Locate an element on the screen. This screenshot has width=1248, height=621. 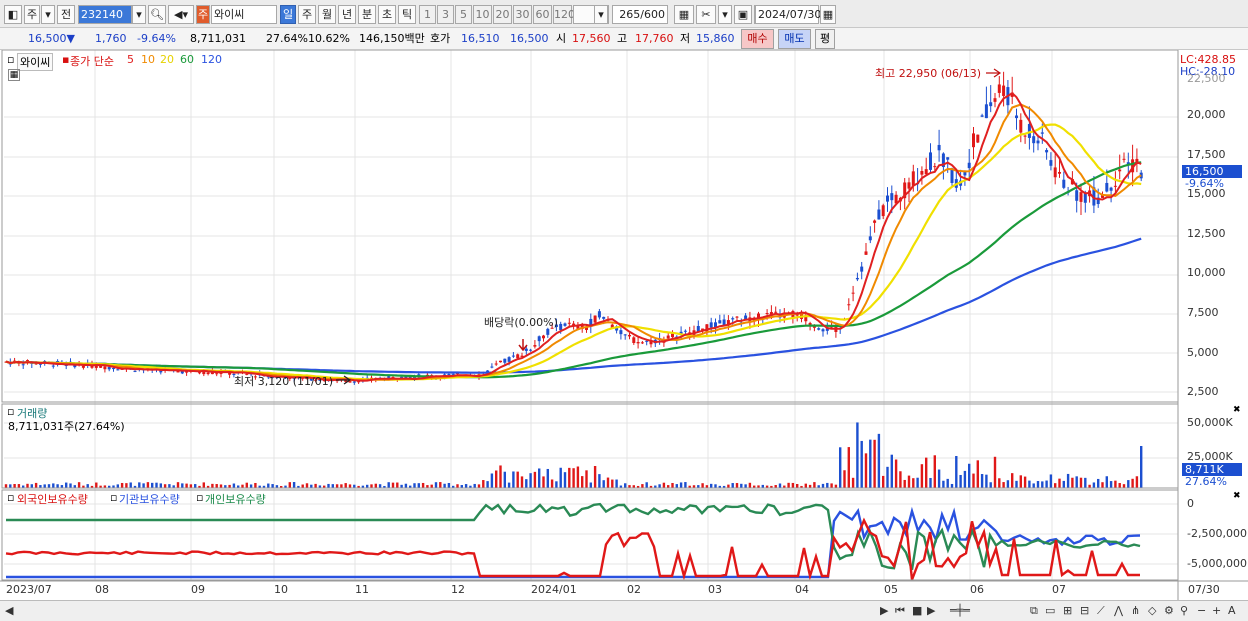
interval-1: 1 is located at coordinates (427, 14).